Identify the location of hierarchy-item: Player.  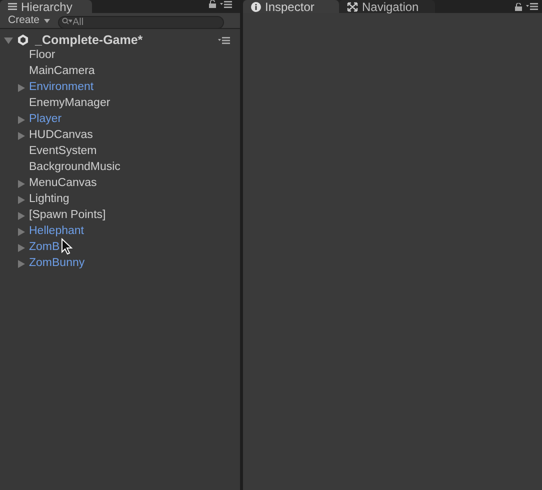
(45, 120).